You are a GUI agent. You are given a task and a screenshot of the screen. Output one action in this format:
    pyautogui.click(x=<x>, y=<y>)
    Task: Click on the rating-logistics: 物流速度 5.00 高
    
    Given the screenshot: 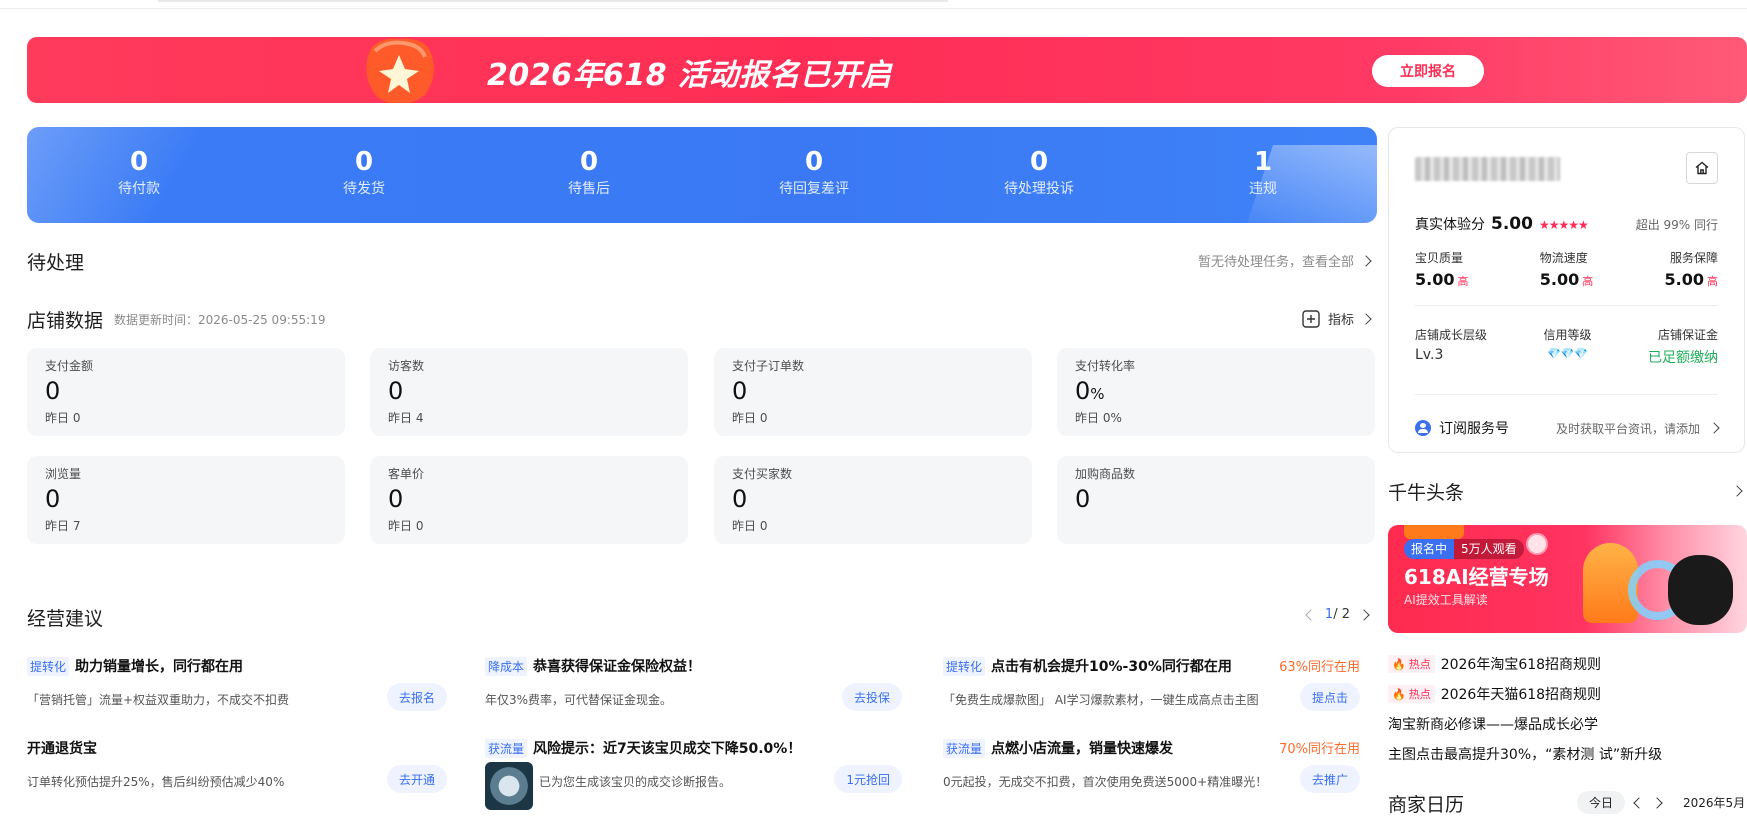 What is the action you would take?
    pyautogui.click(x=1566, y=270)
    